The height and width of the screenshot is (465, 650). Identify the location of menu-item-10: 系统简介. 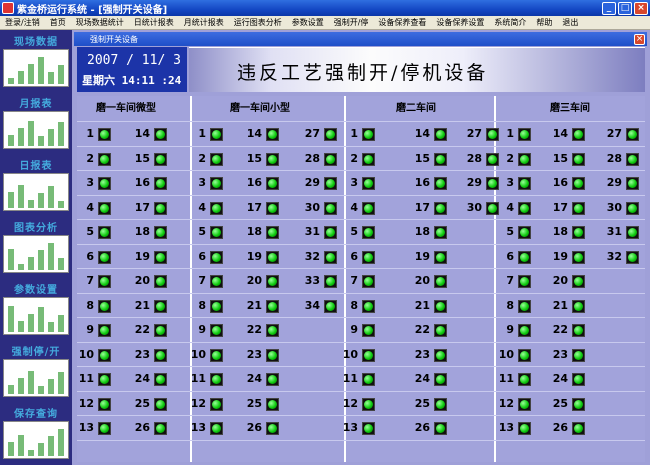
(510, 22).